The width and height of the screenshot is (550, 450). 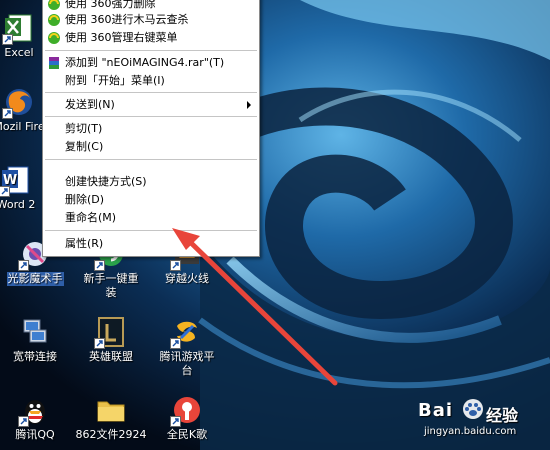 I want to click on baidu-paw-icon, so click(x=473, y=411).